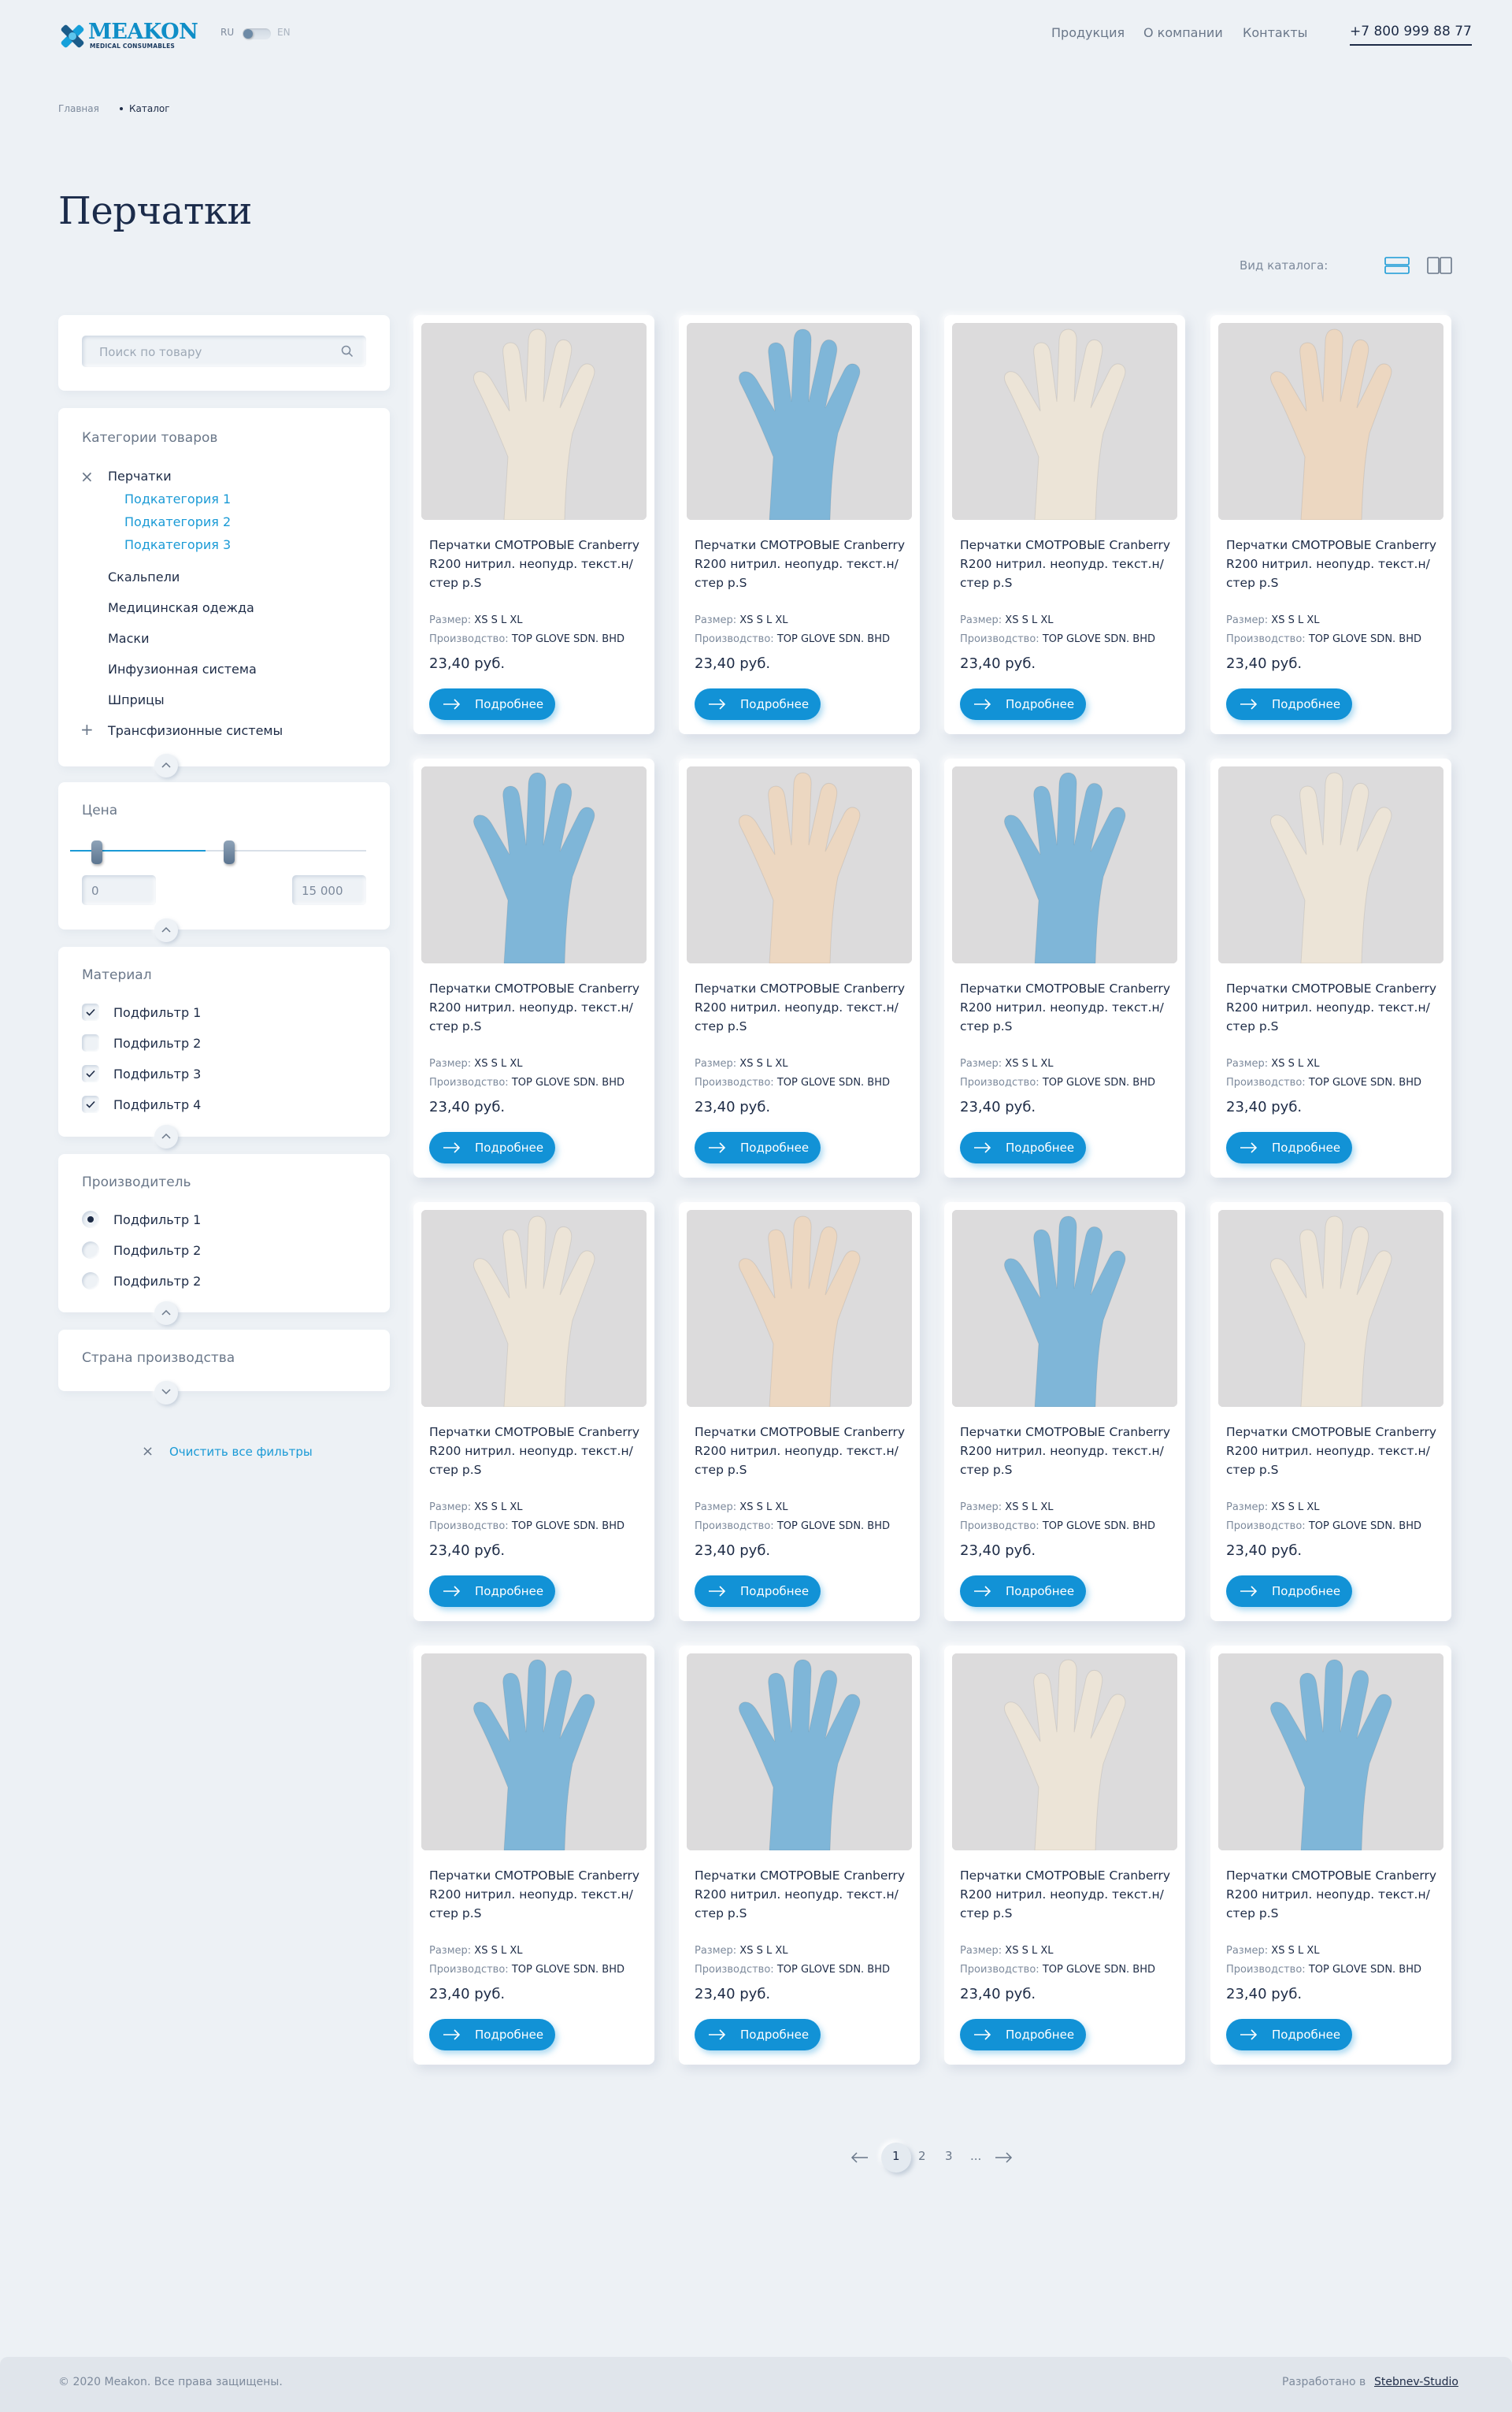 Image resolution: width=1512 pixels, height=2412 pixels. Describe the element at coordinates (1439, 266) in the screenshot. I see `grid-view-icon` at that location.